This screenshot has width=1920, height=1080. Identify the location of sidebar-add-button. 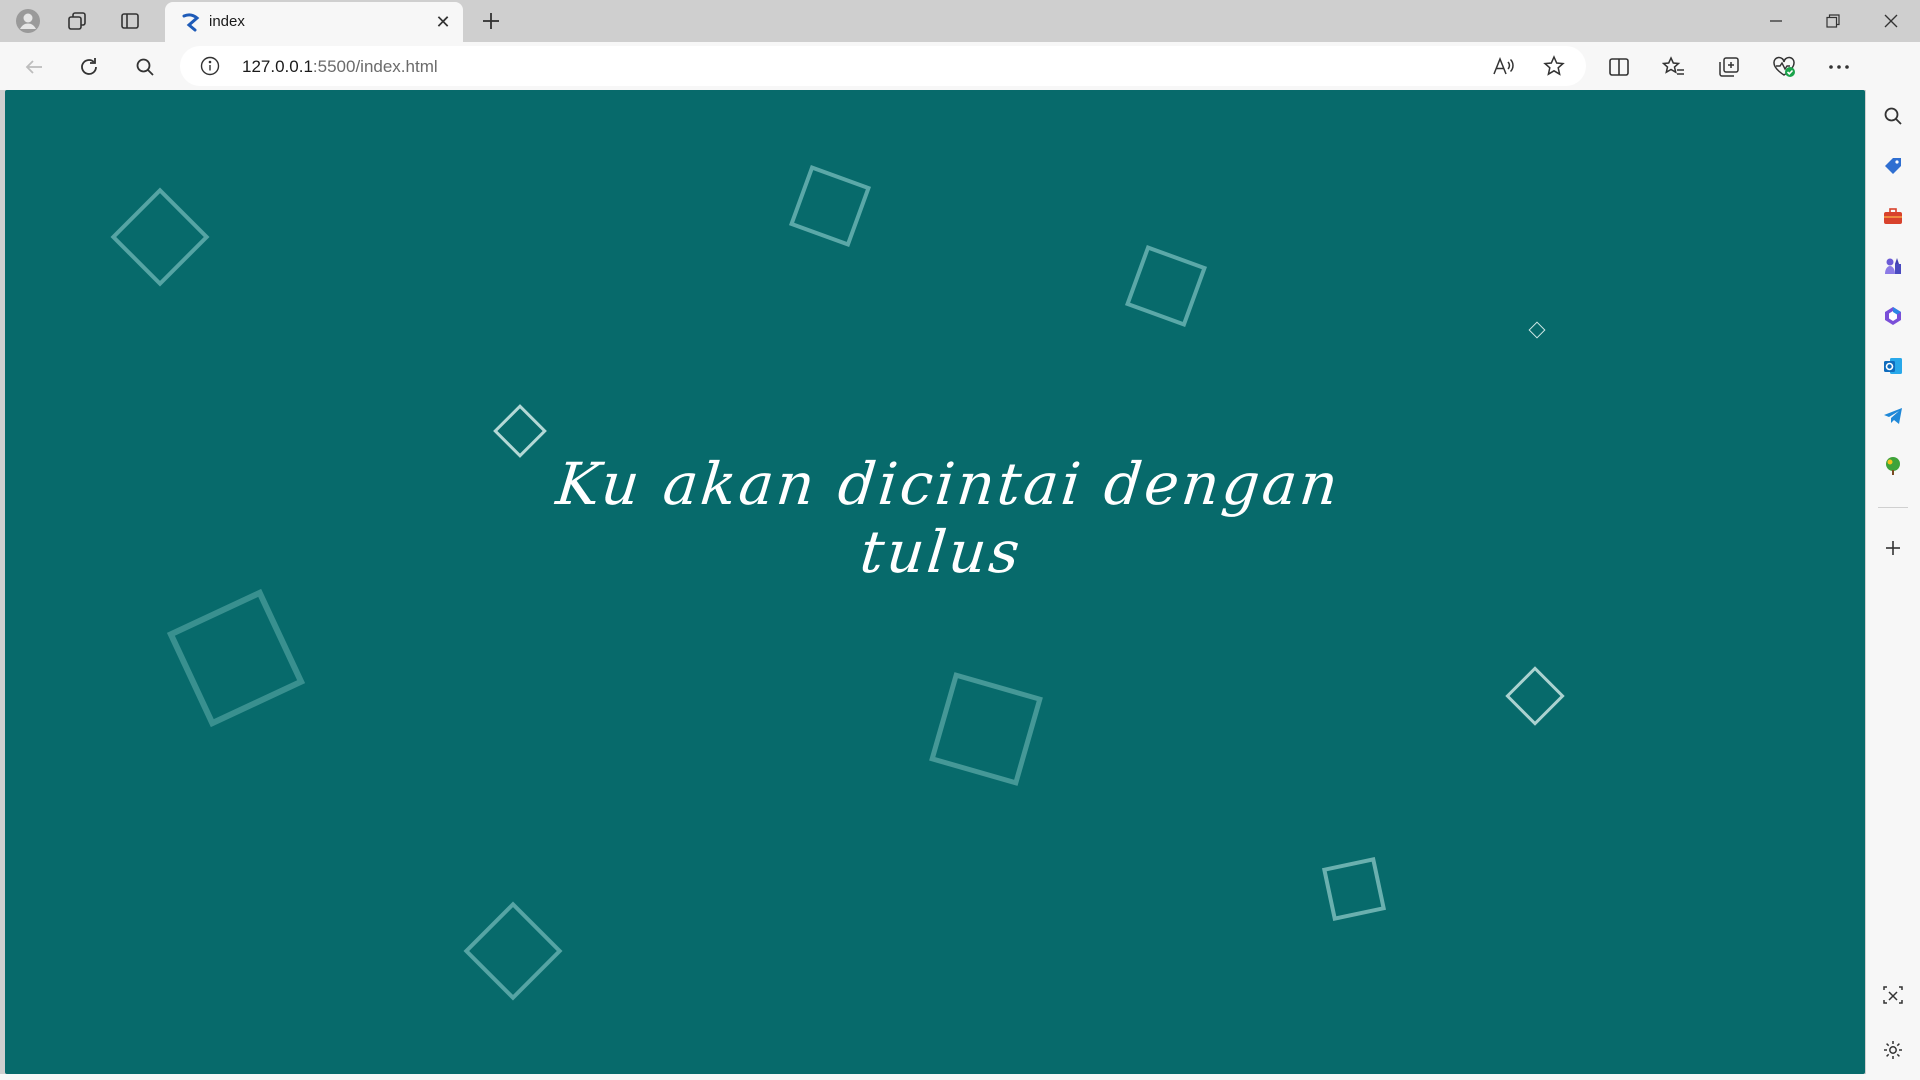
(1893, 548).